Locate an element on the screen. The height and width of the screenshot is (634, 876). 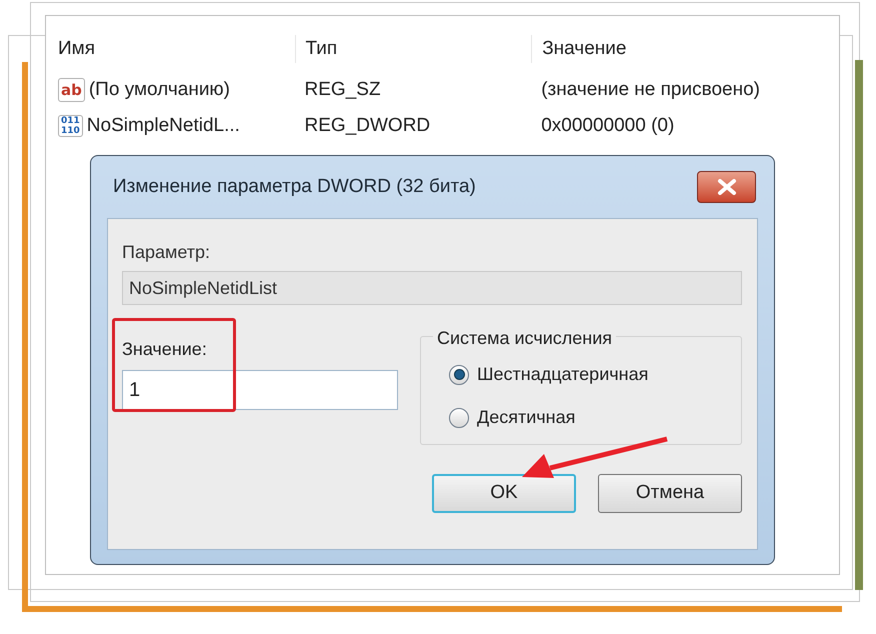
binary-value-icon: 011 110 is located at coordinates (70, 126).